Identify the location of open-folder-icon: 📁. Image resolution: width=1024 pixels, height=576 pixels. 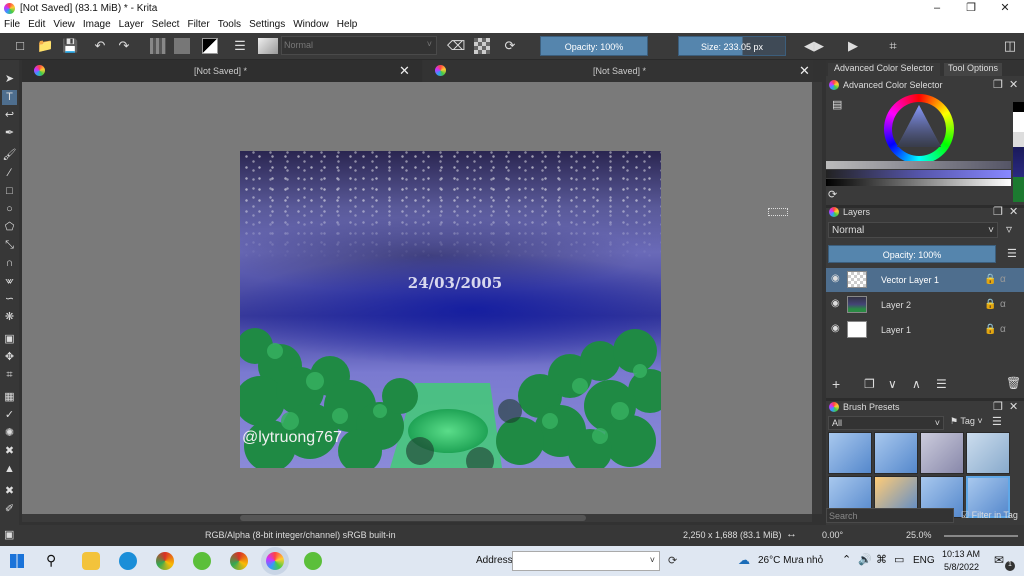
(45, 46).